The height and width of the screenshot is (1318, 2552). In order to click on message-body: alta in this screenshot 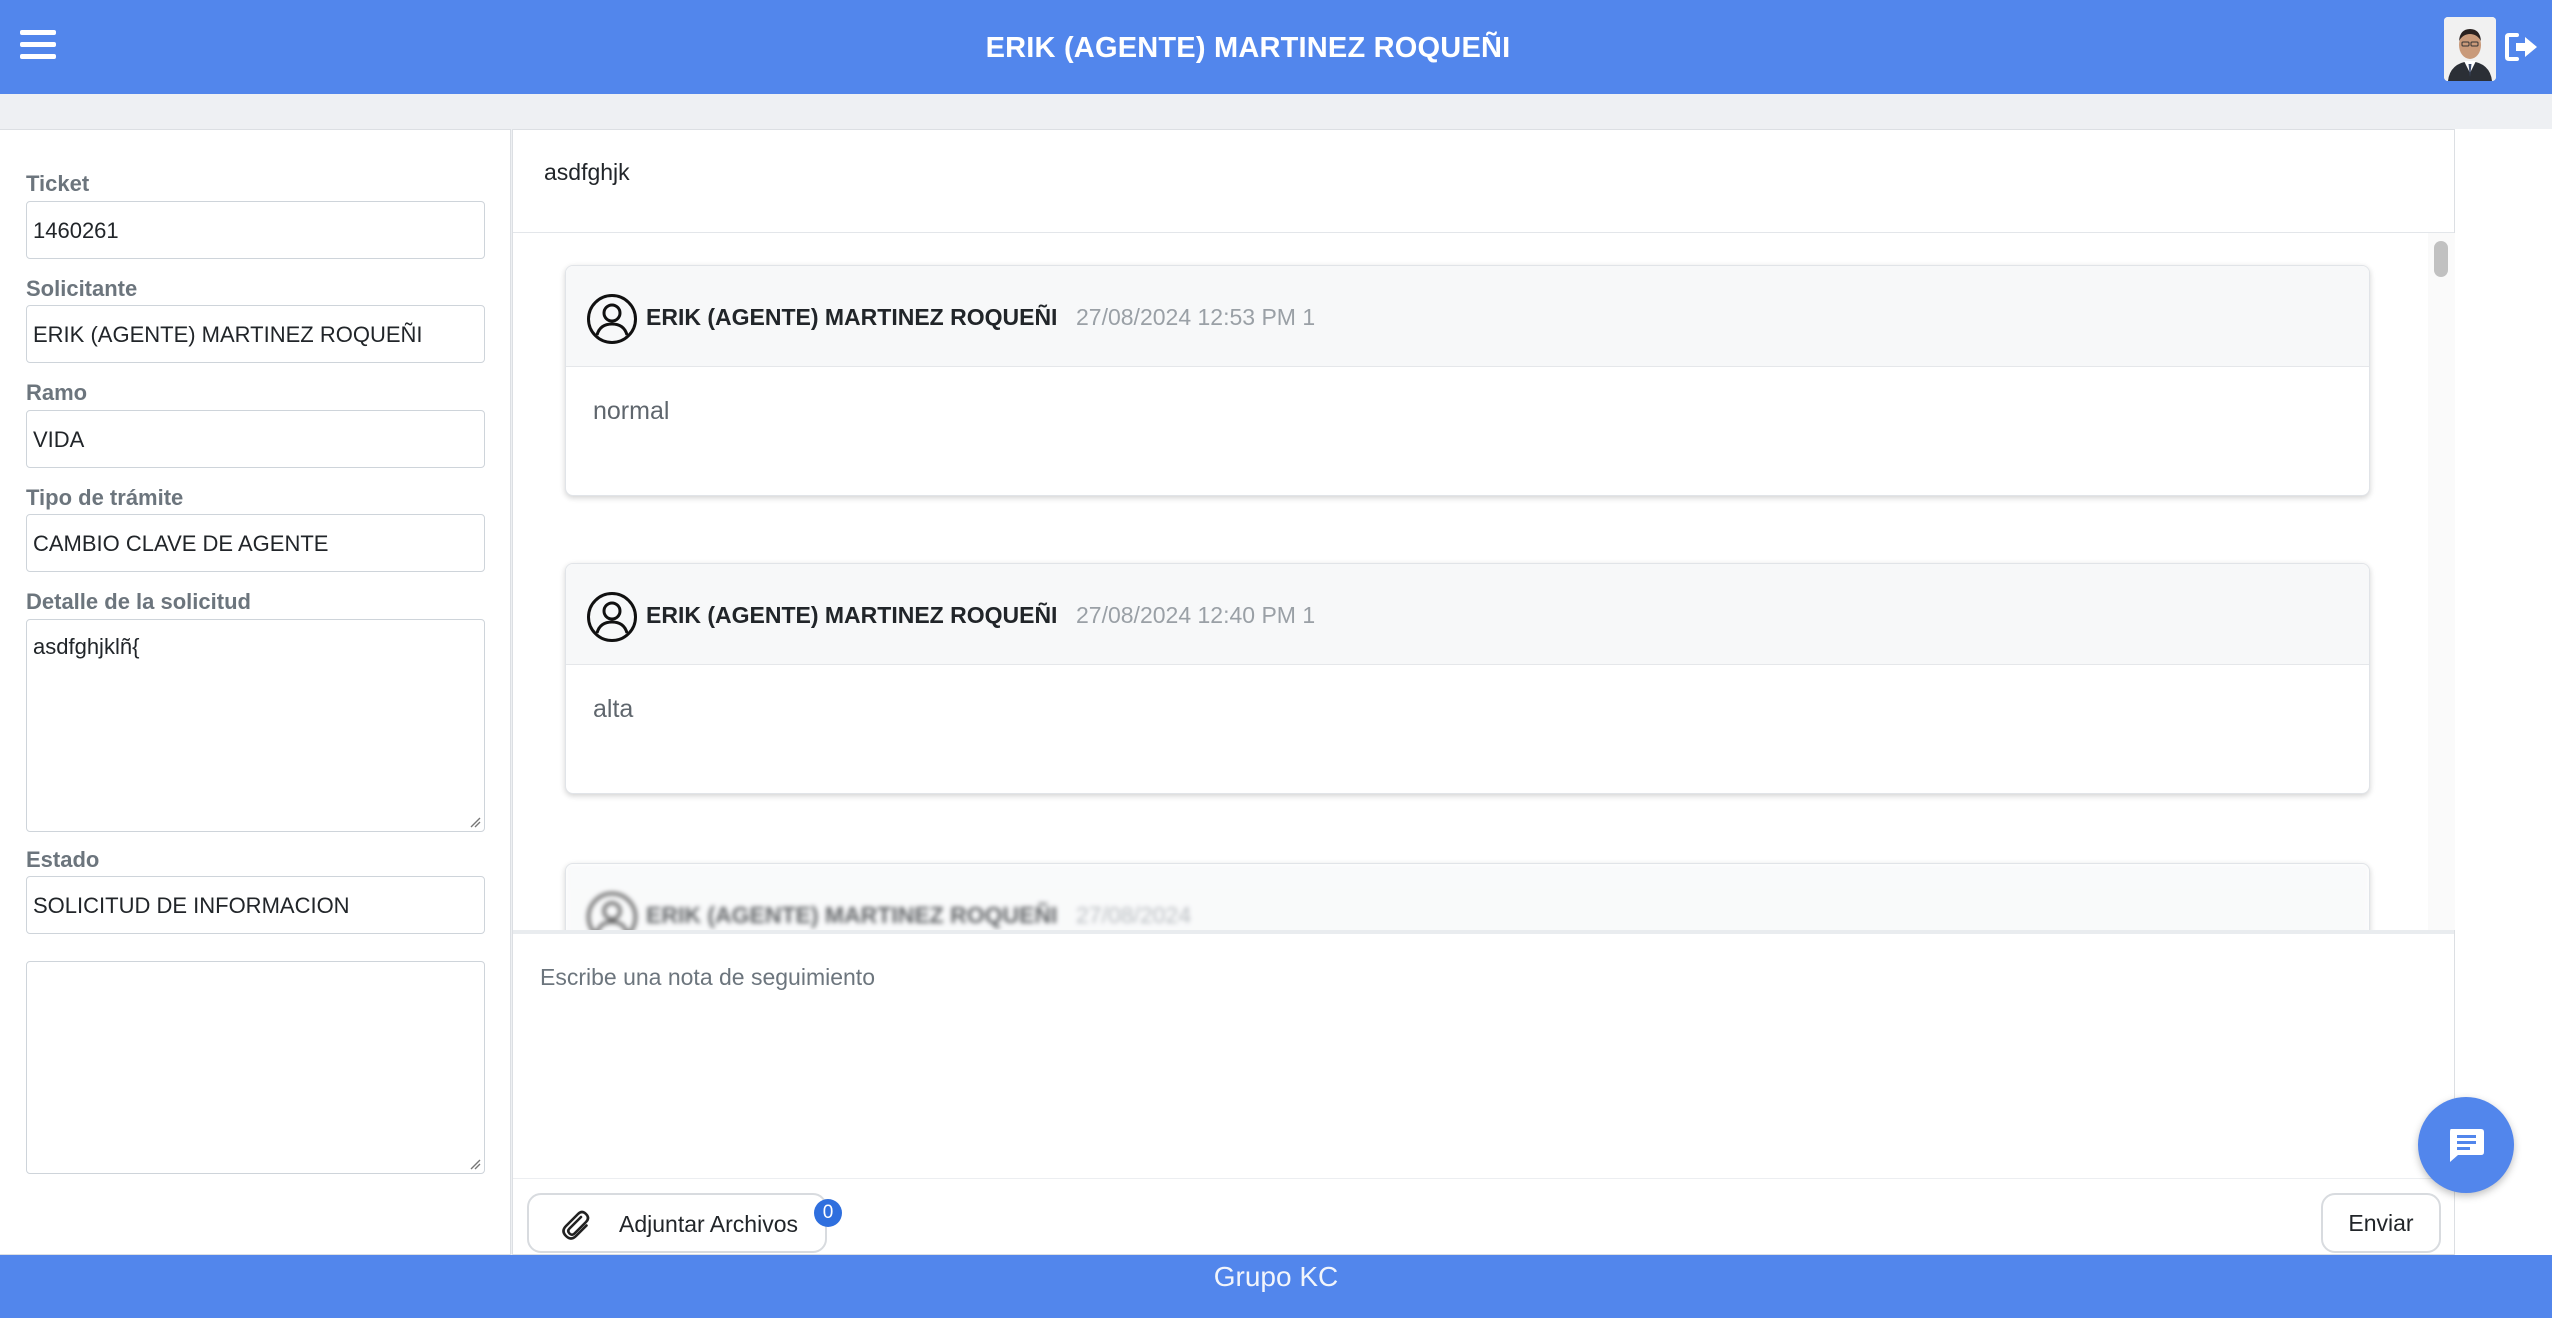, I will do `click(613, 709)`.